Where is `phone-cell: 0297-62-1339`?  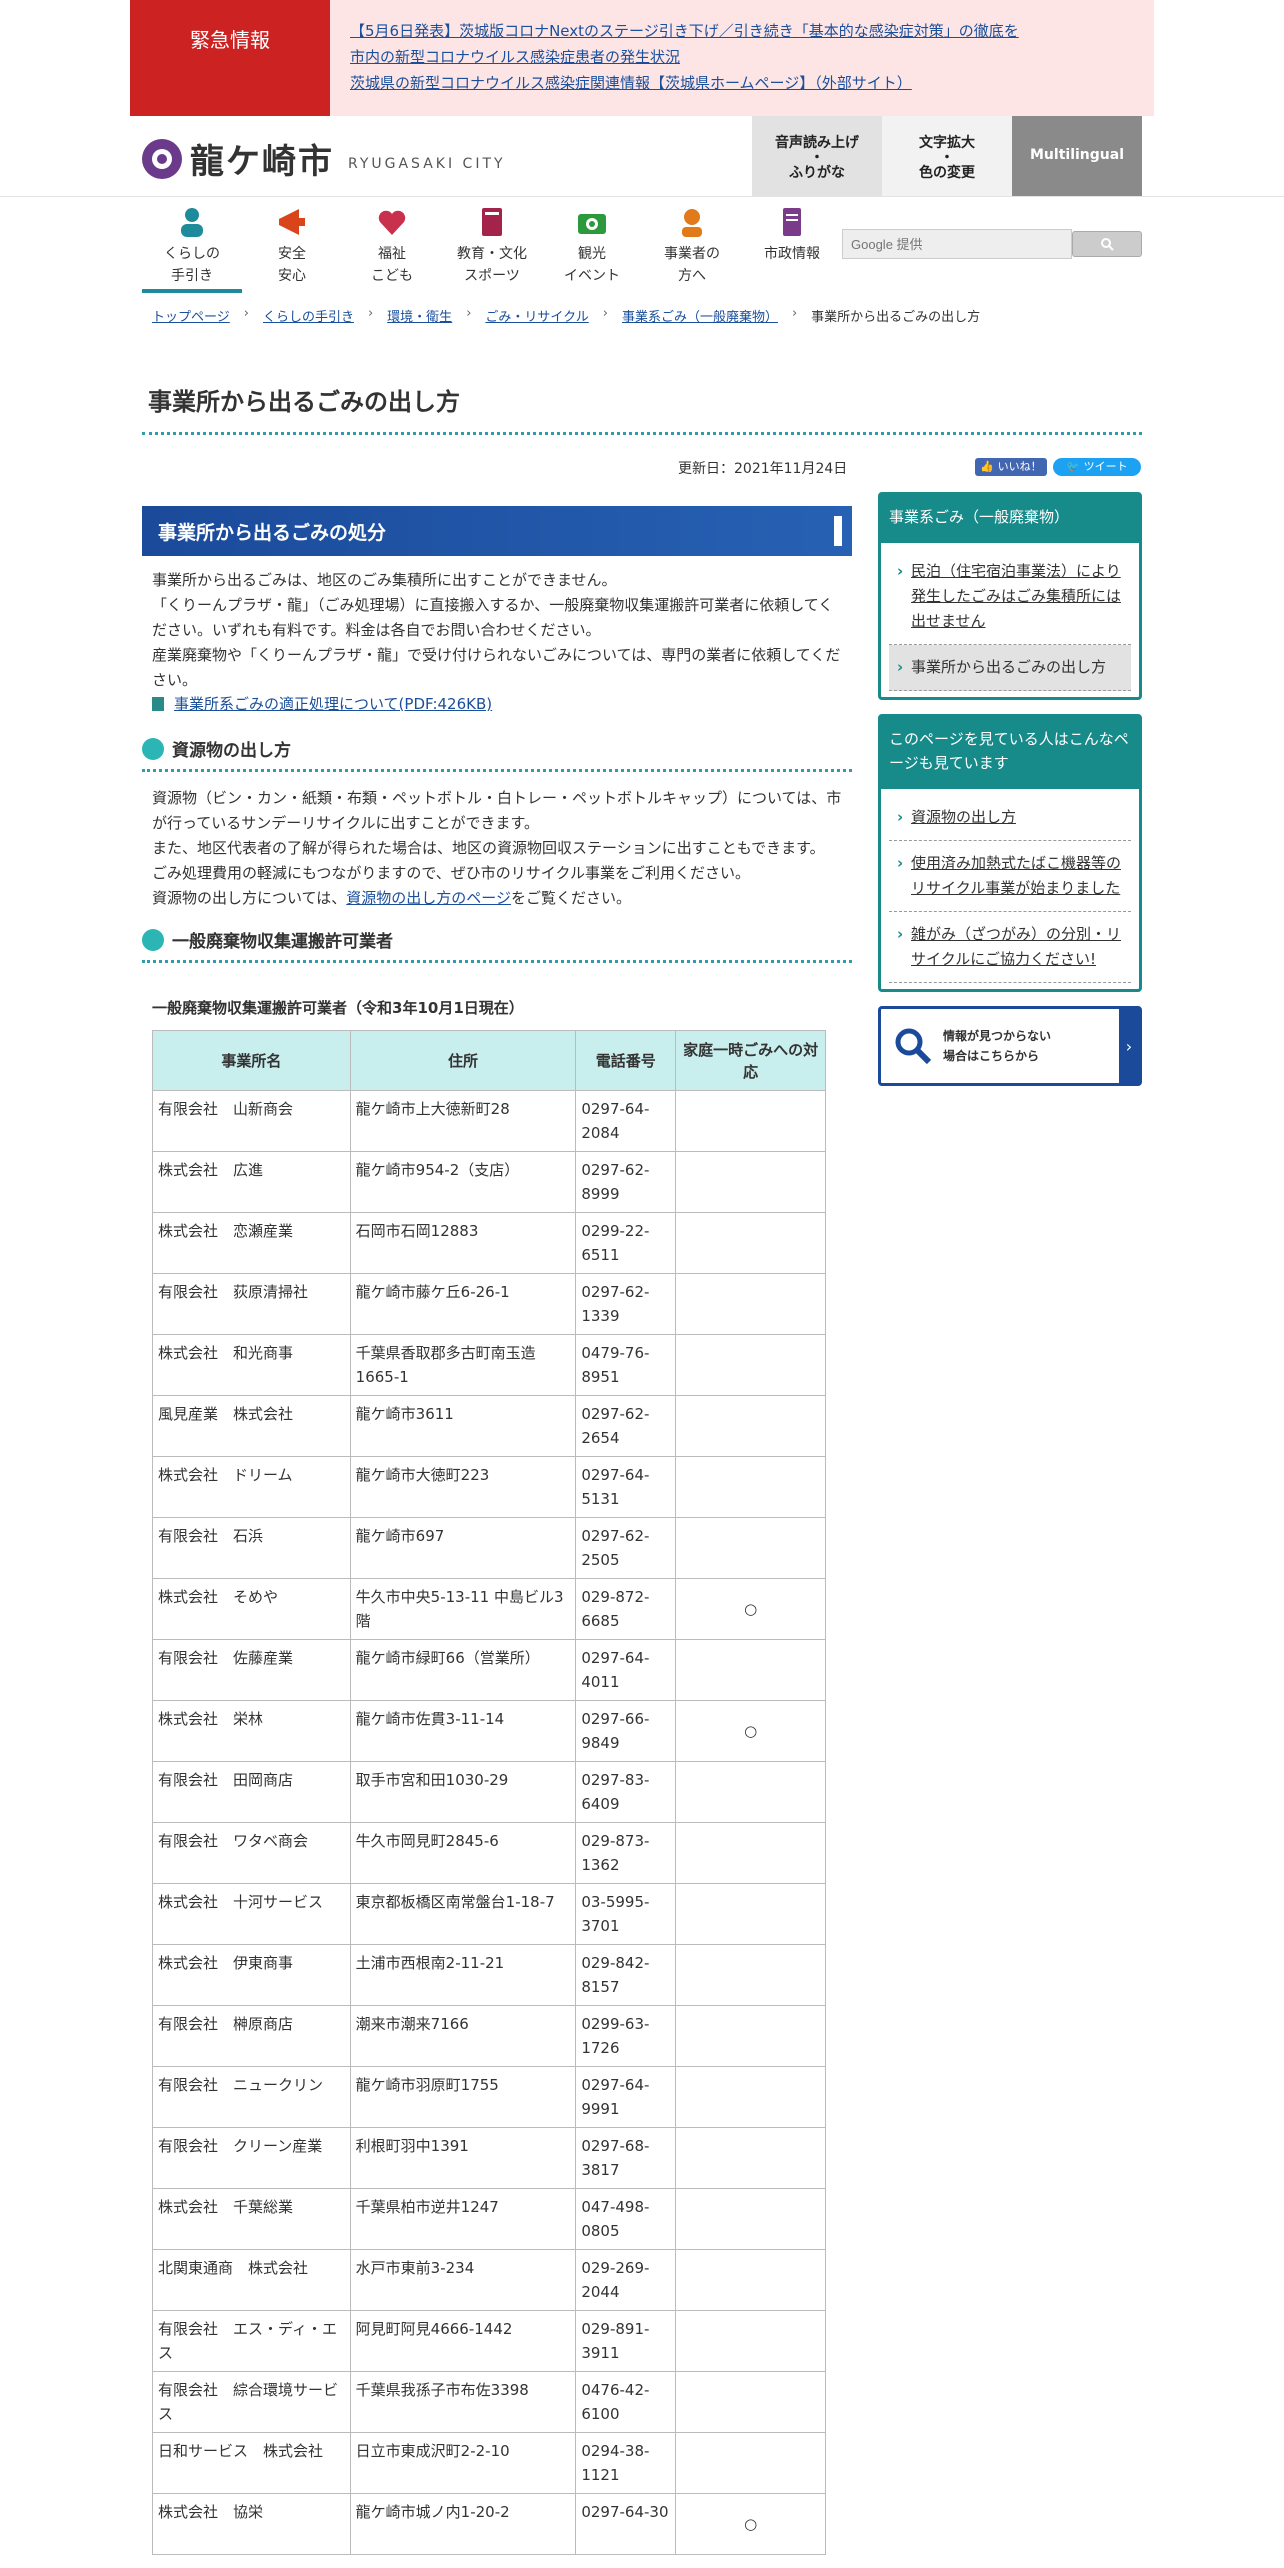
phone-cell: 0297-62-1339 is located at coordinates (626, 1304).